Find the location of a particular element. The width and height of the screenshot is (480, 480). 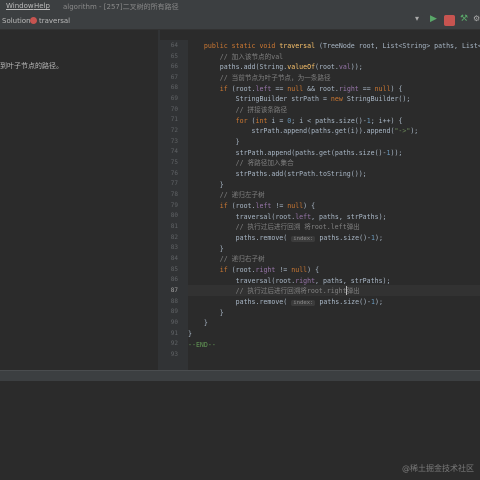

stop-icon is located at coordinates (449, 20).